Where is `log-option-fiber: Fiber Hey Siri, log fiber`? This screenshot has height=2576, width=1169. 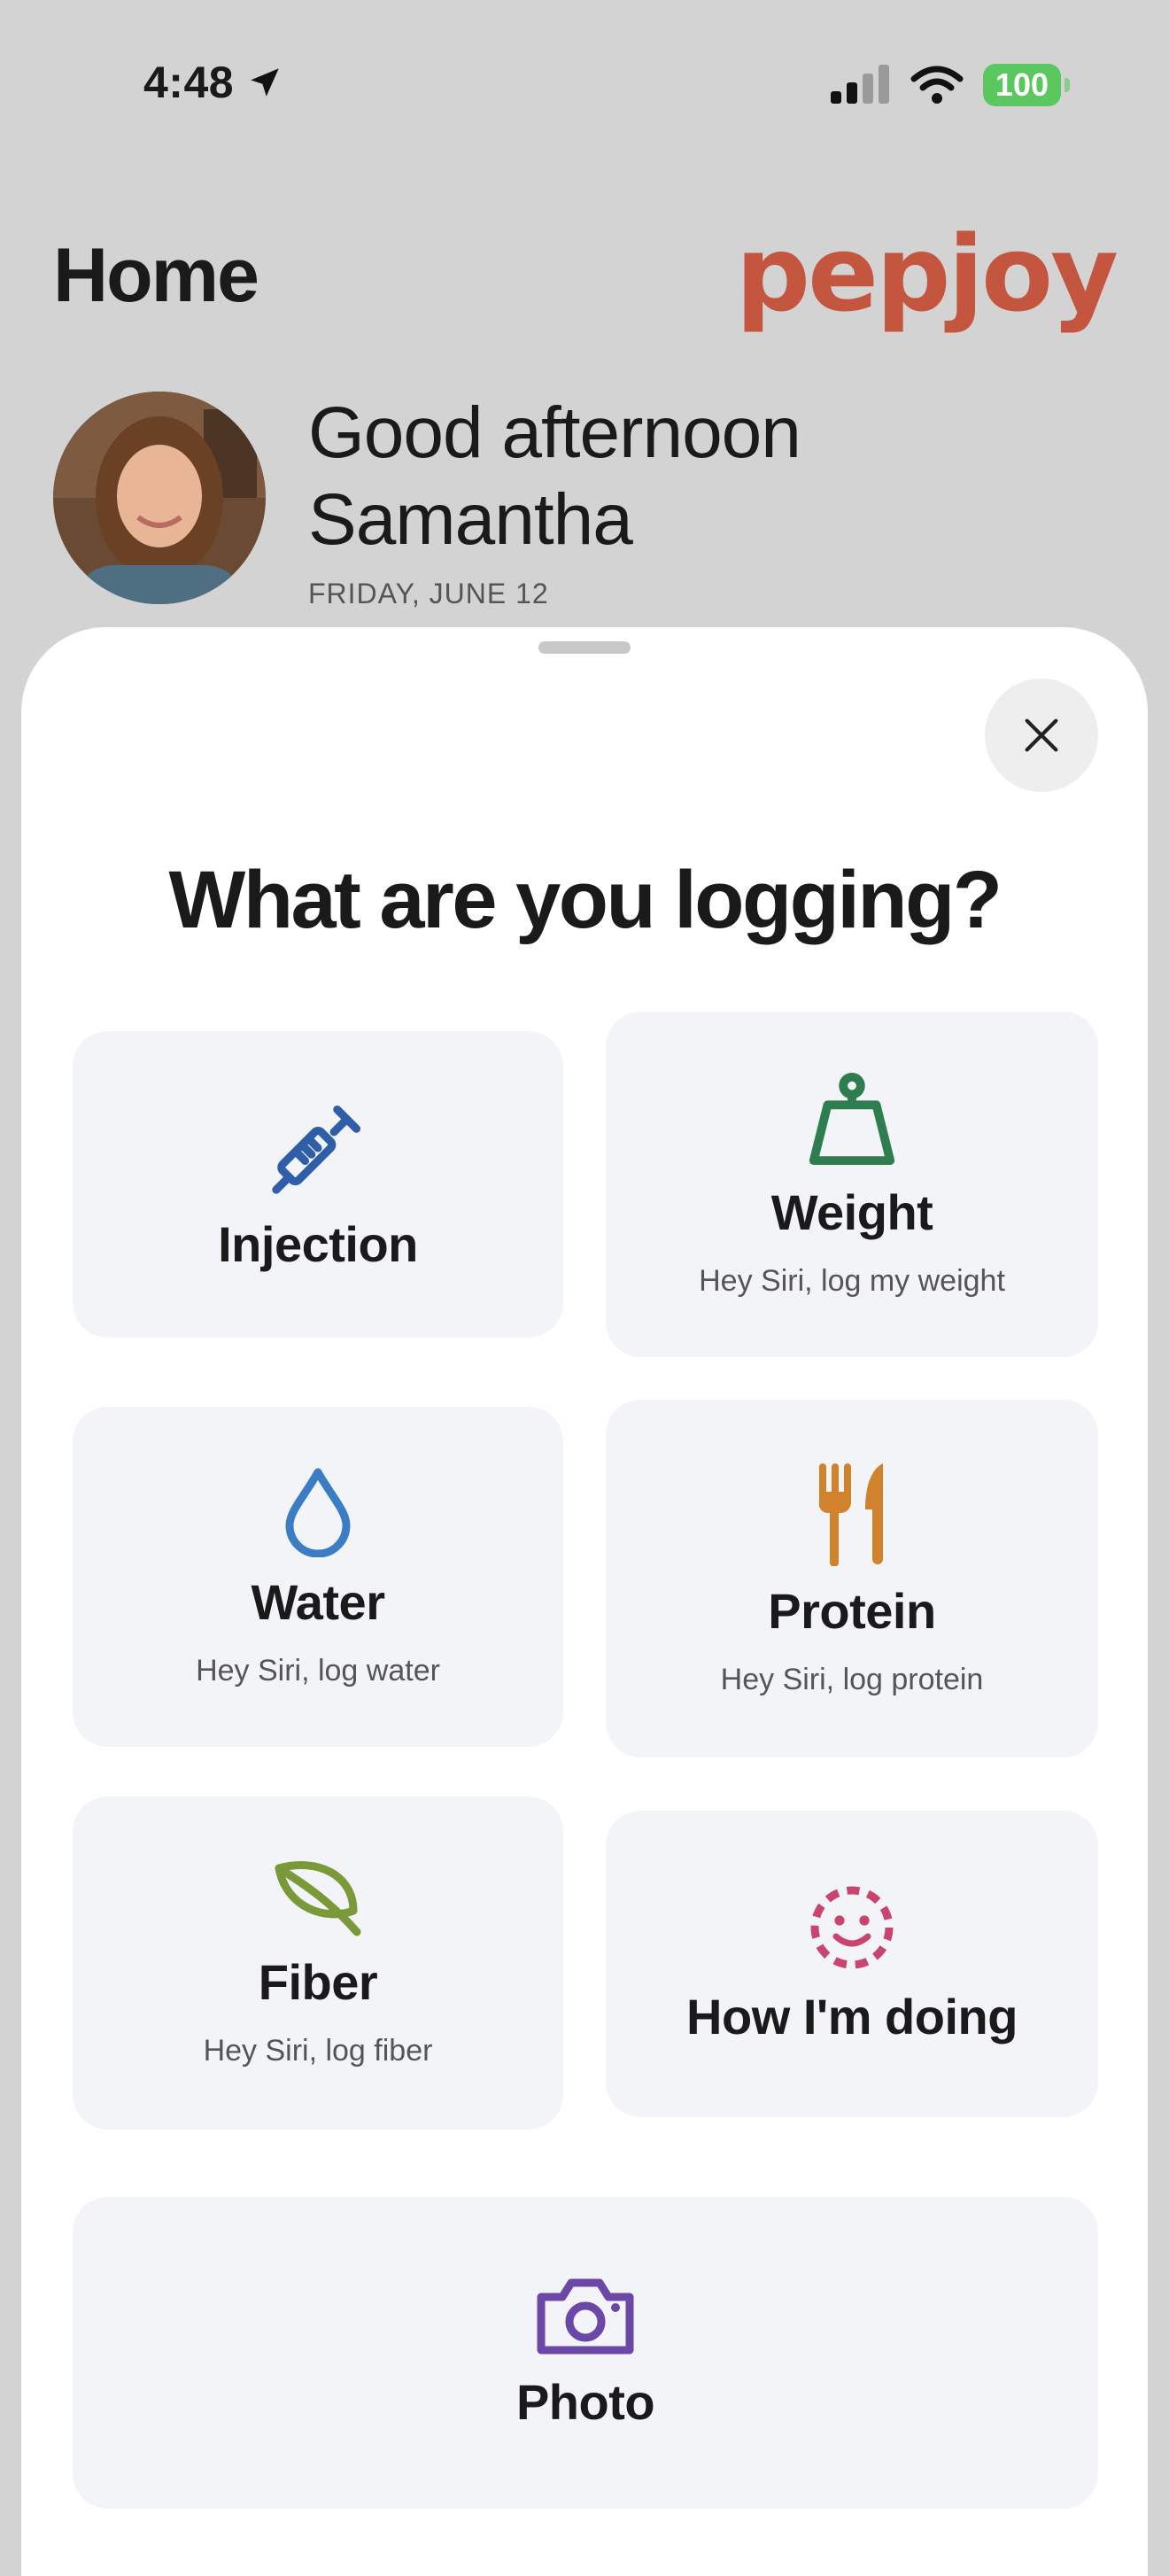
log-option-fiber: Fiber Hey Siri, log fiber is located at coordinates (318, 1963).